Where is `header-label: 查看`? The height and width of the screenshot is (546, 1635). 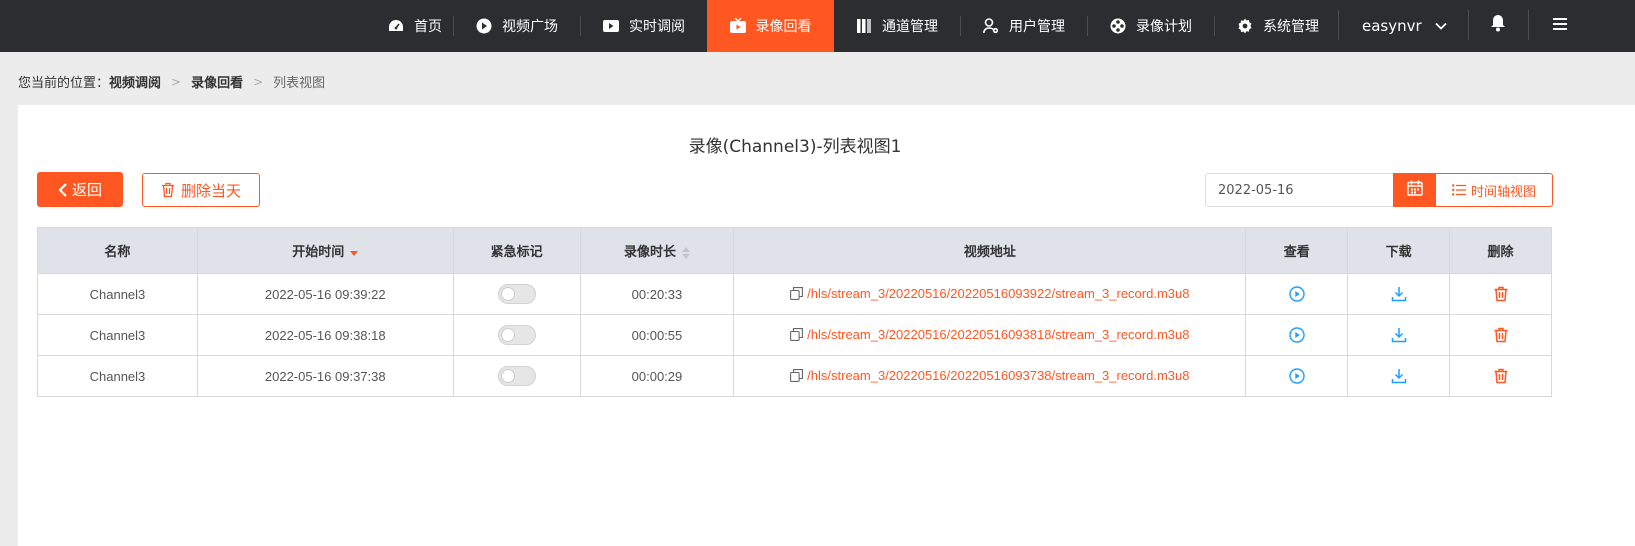
header-label: 查看 is located at coordinates (1296, 252).